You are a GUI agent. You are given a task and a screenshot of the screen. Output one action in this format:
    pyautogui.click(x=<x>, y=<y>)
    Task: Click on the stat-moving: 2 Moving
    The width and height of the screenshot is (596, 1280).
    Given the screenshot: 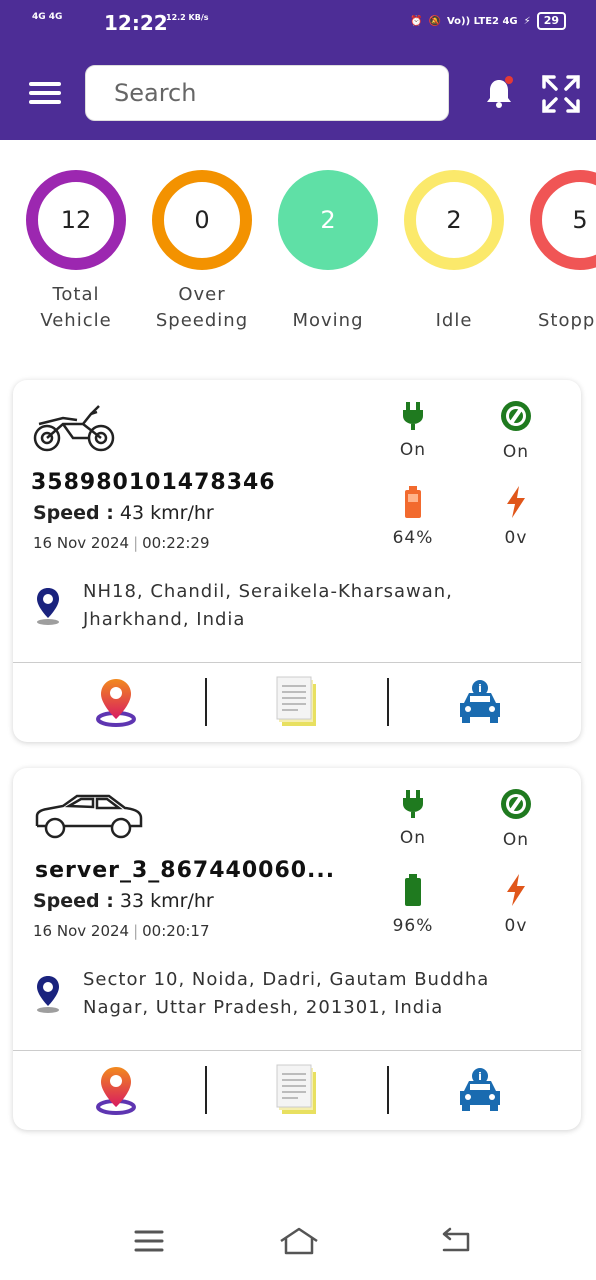 What is the action you would take?
    pyautogui.click(x=328, y=252)
    